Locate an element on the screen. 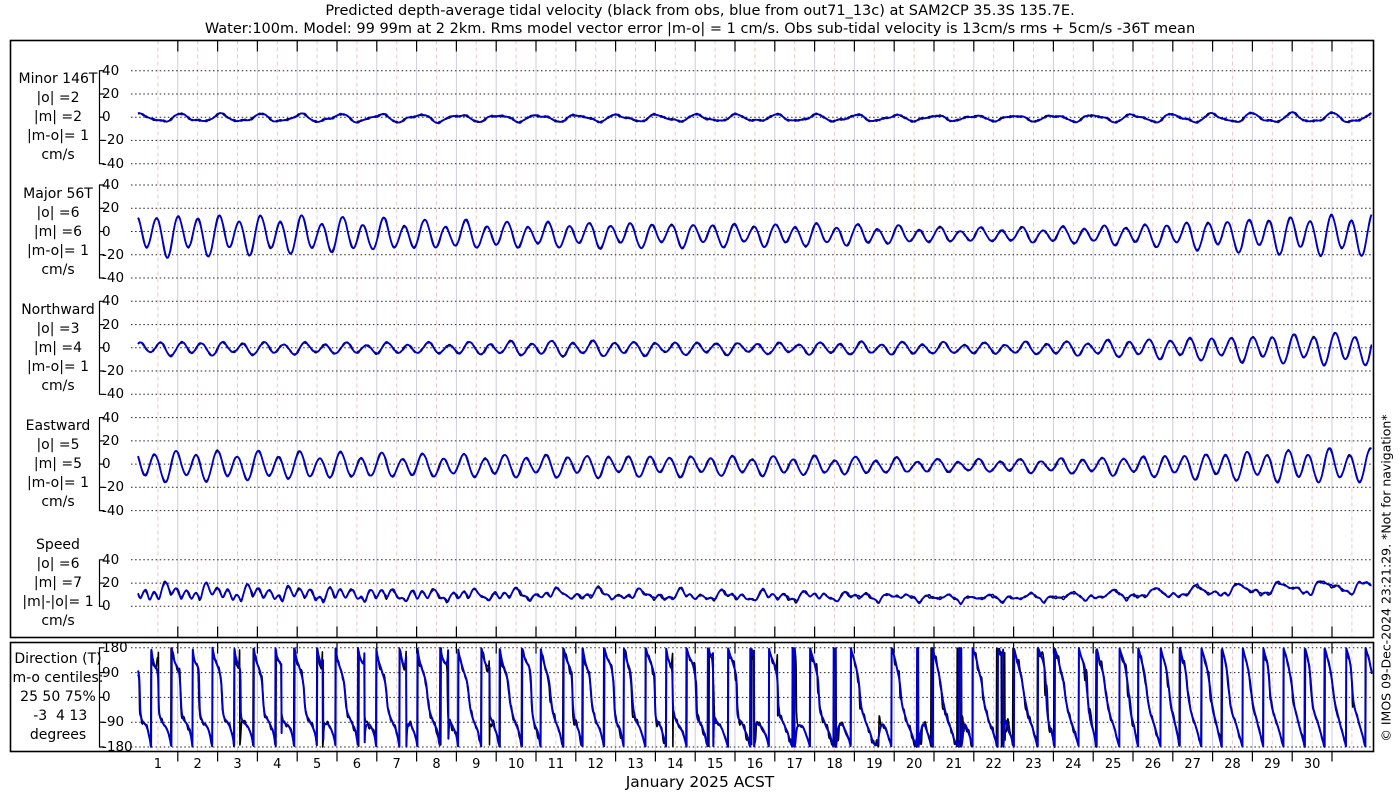 This screenshot has width=1400, height=800. day-label-26: 26 is located at coordinates (1153, 764).